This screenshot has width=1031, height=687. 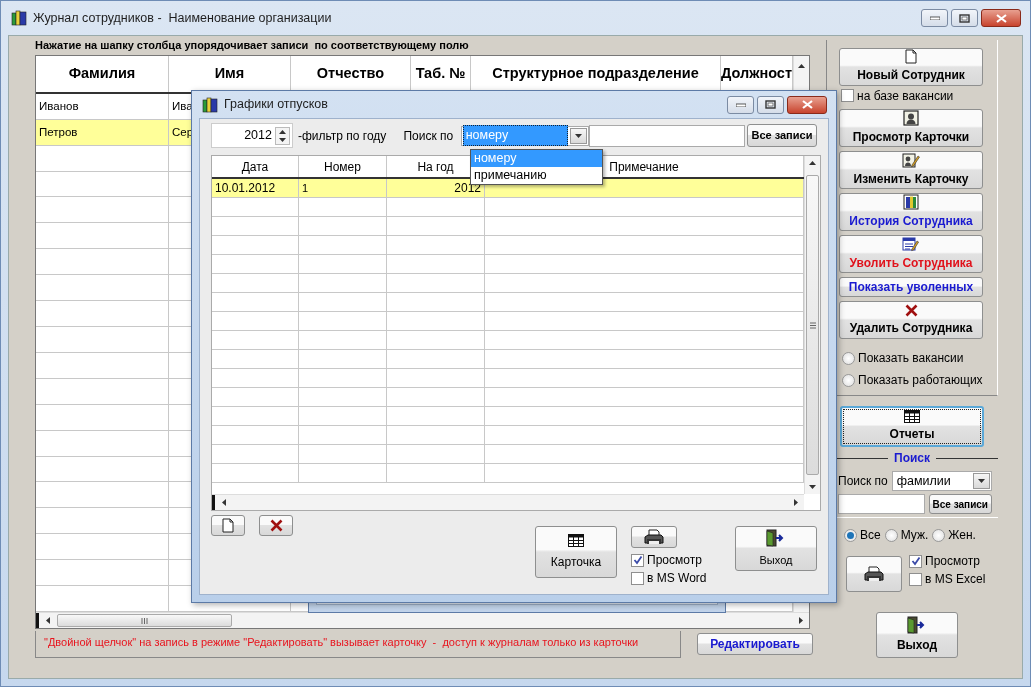 What do you see at coordinates (962, 535) in the screenshot?
I see `radio-label: Жен.` at bounding box center [962, 535].